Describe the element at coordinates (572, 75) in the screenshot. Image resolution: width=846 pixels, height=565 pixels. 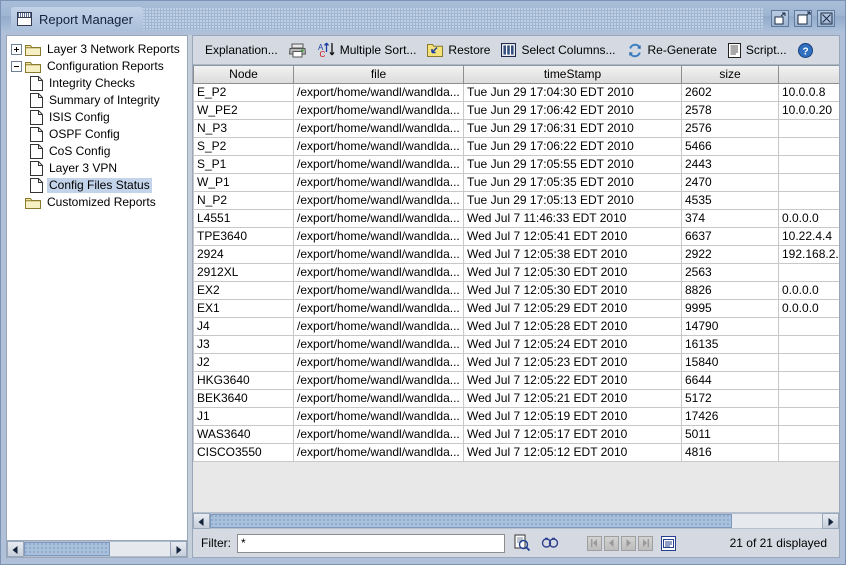
I see `column-header-timestamp: timeStamp` at that location.